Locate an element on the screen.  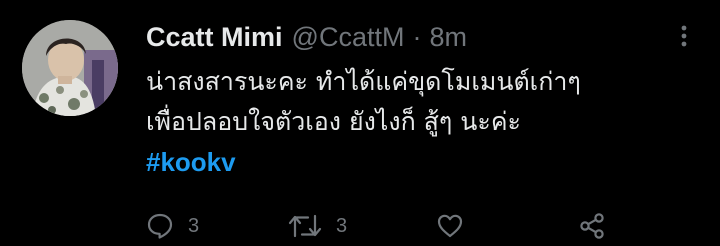
reply-button: 3 is located at coordinates (172, 226).